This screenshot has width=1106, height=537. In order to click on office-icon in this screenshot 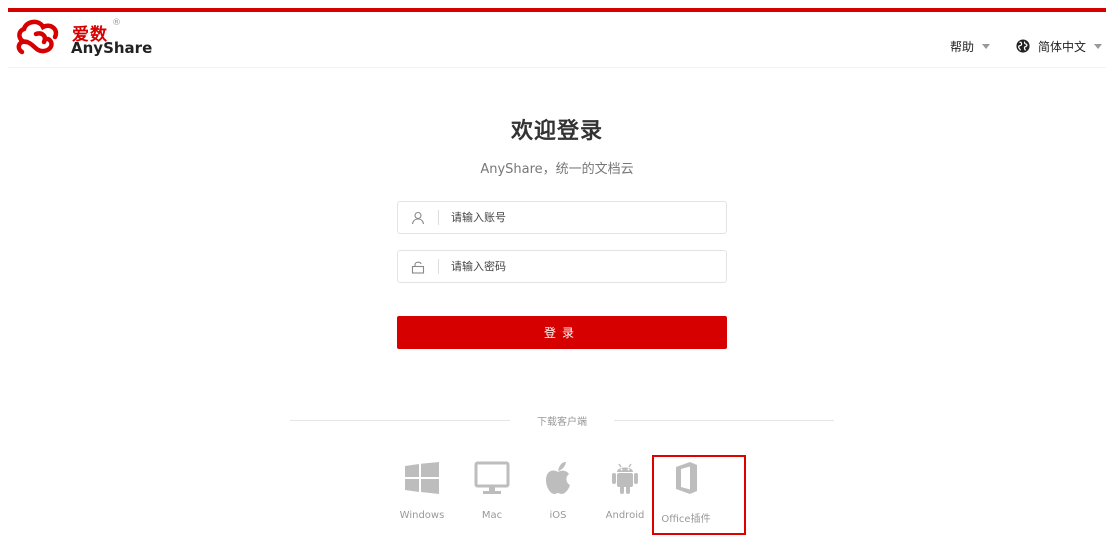, I will do `click(686, 478)`.